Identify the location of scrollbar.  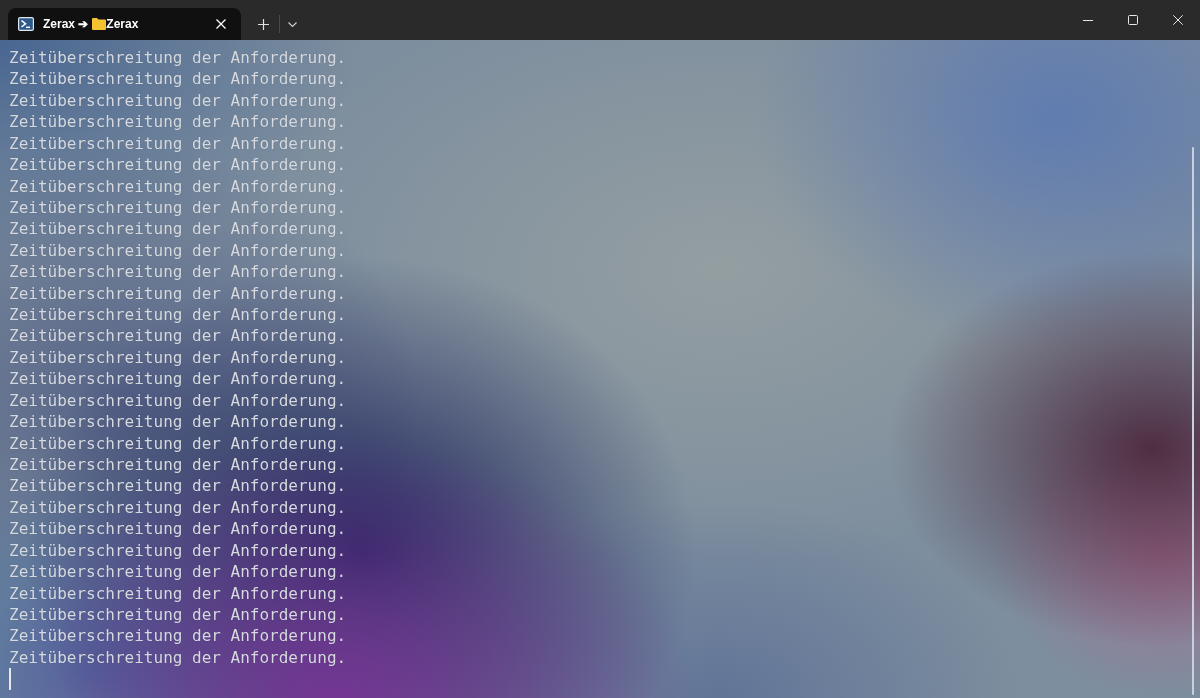
(1193, 421).